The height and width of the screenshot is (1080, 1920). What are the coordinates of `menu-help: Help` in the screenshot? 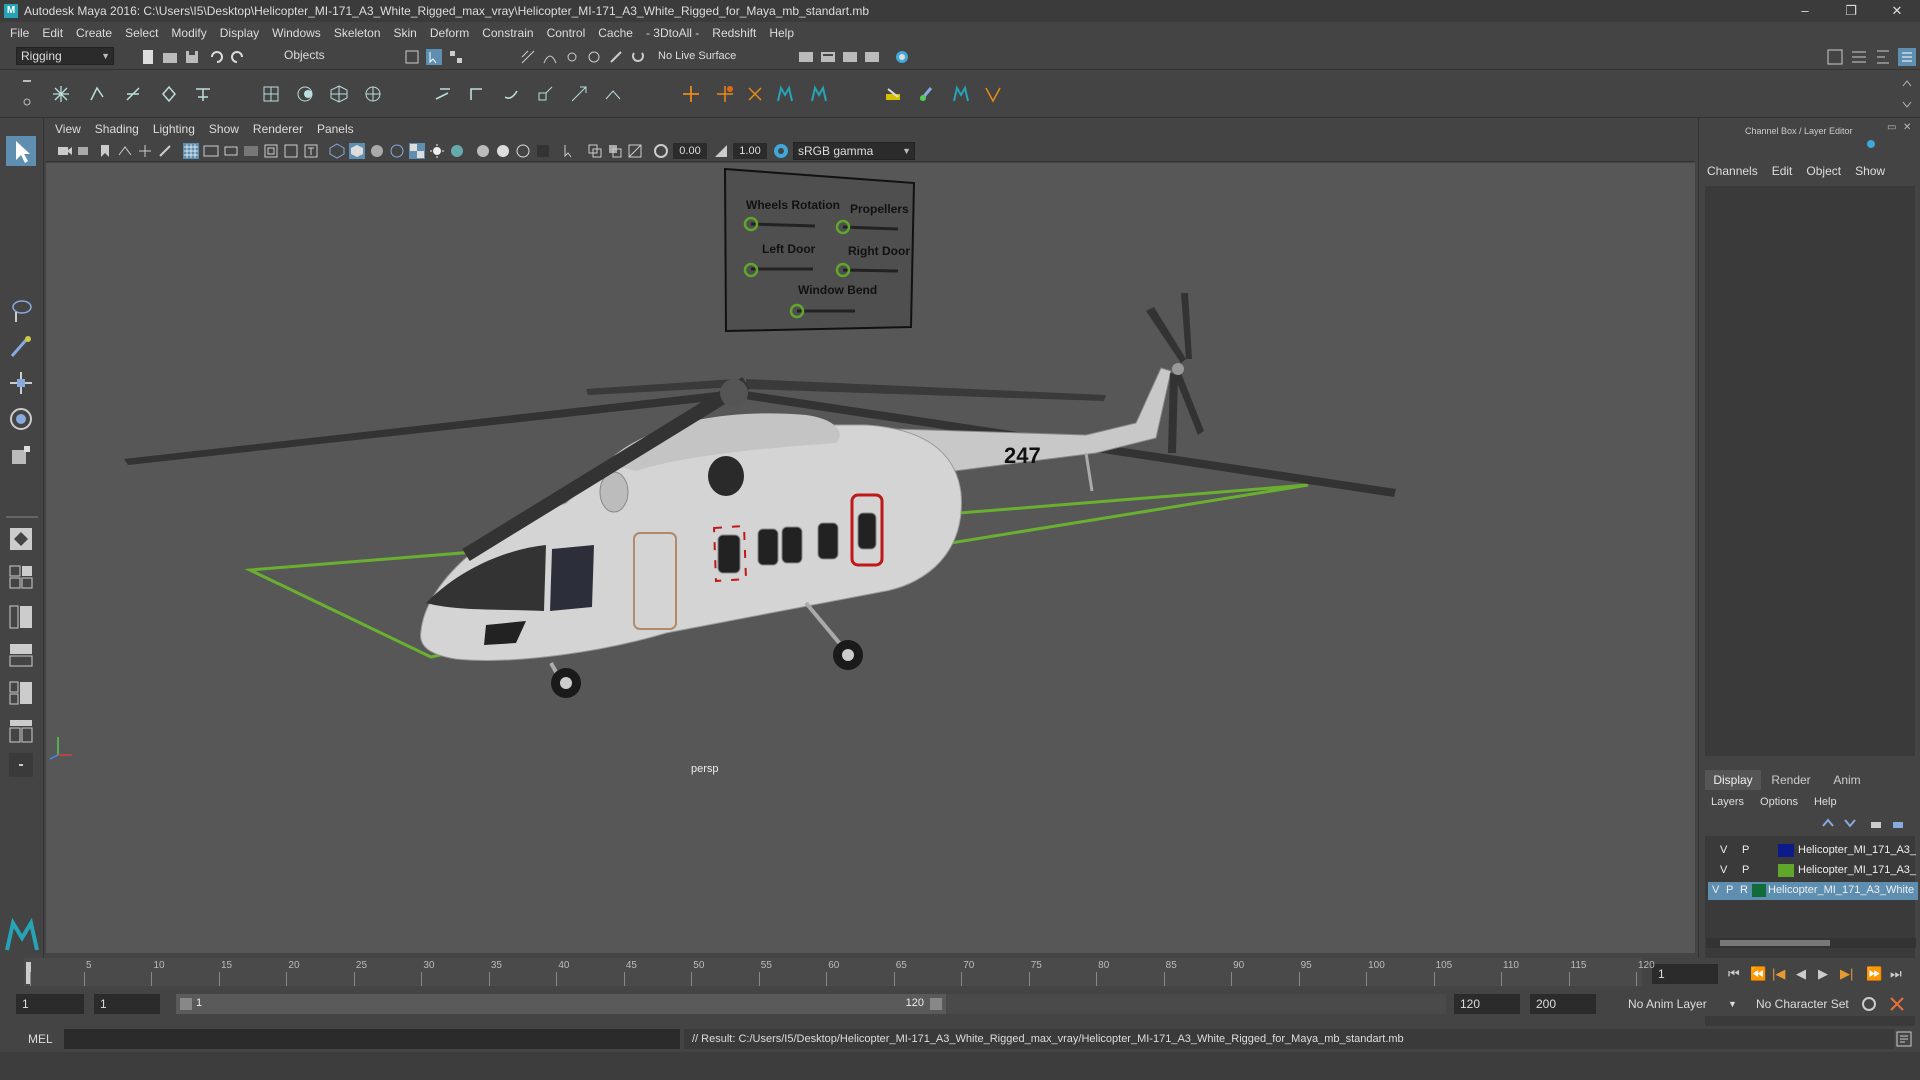 It's located at (781, 33).